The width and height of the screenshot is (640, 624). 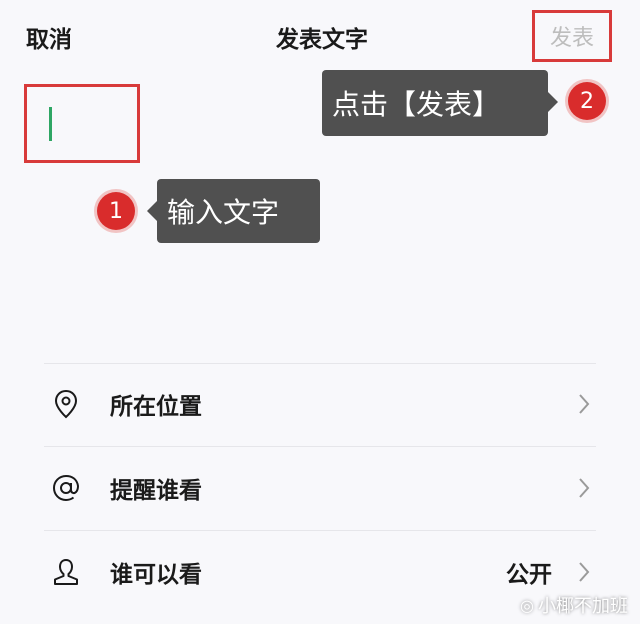 What do you see at coordinates (320, 404) in the screenshot?
I see `option-location: 所在位置` at bounding box center [320, 404].